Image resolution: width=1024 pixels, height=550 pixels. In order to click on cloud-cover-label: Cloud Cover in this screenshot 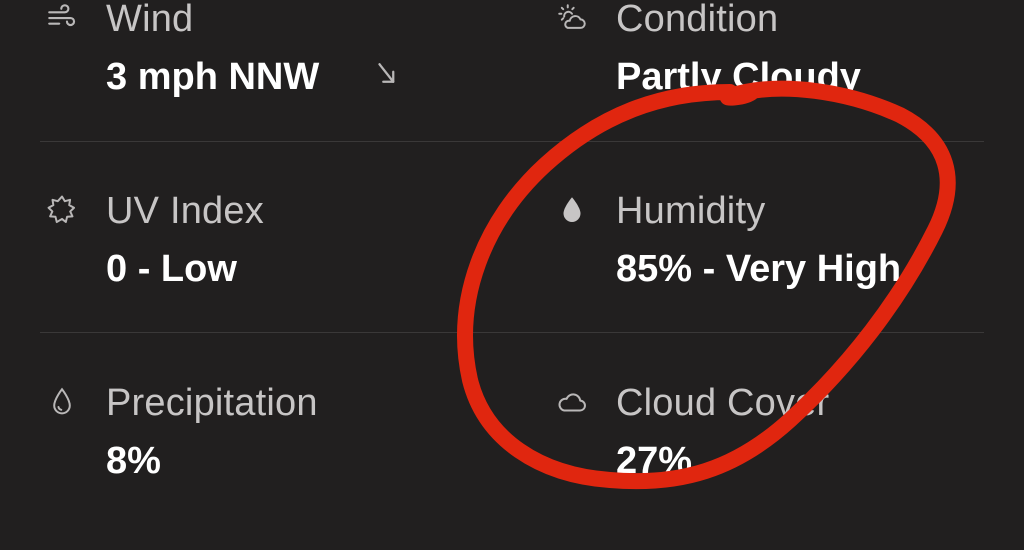, I will do `click(723, 403)`.